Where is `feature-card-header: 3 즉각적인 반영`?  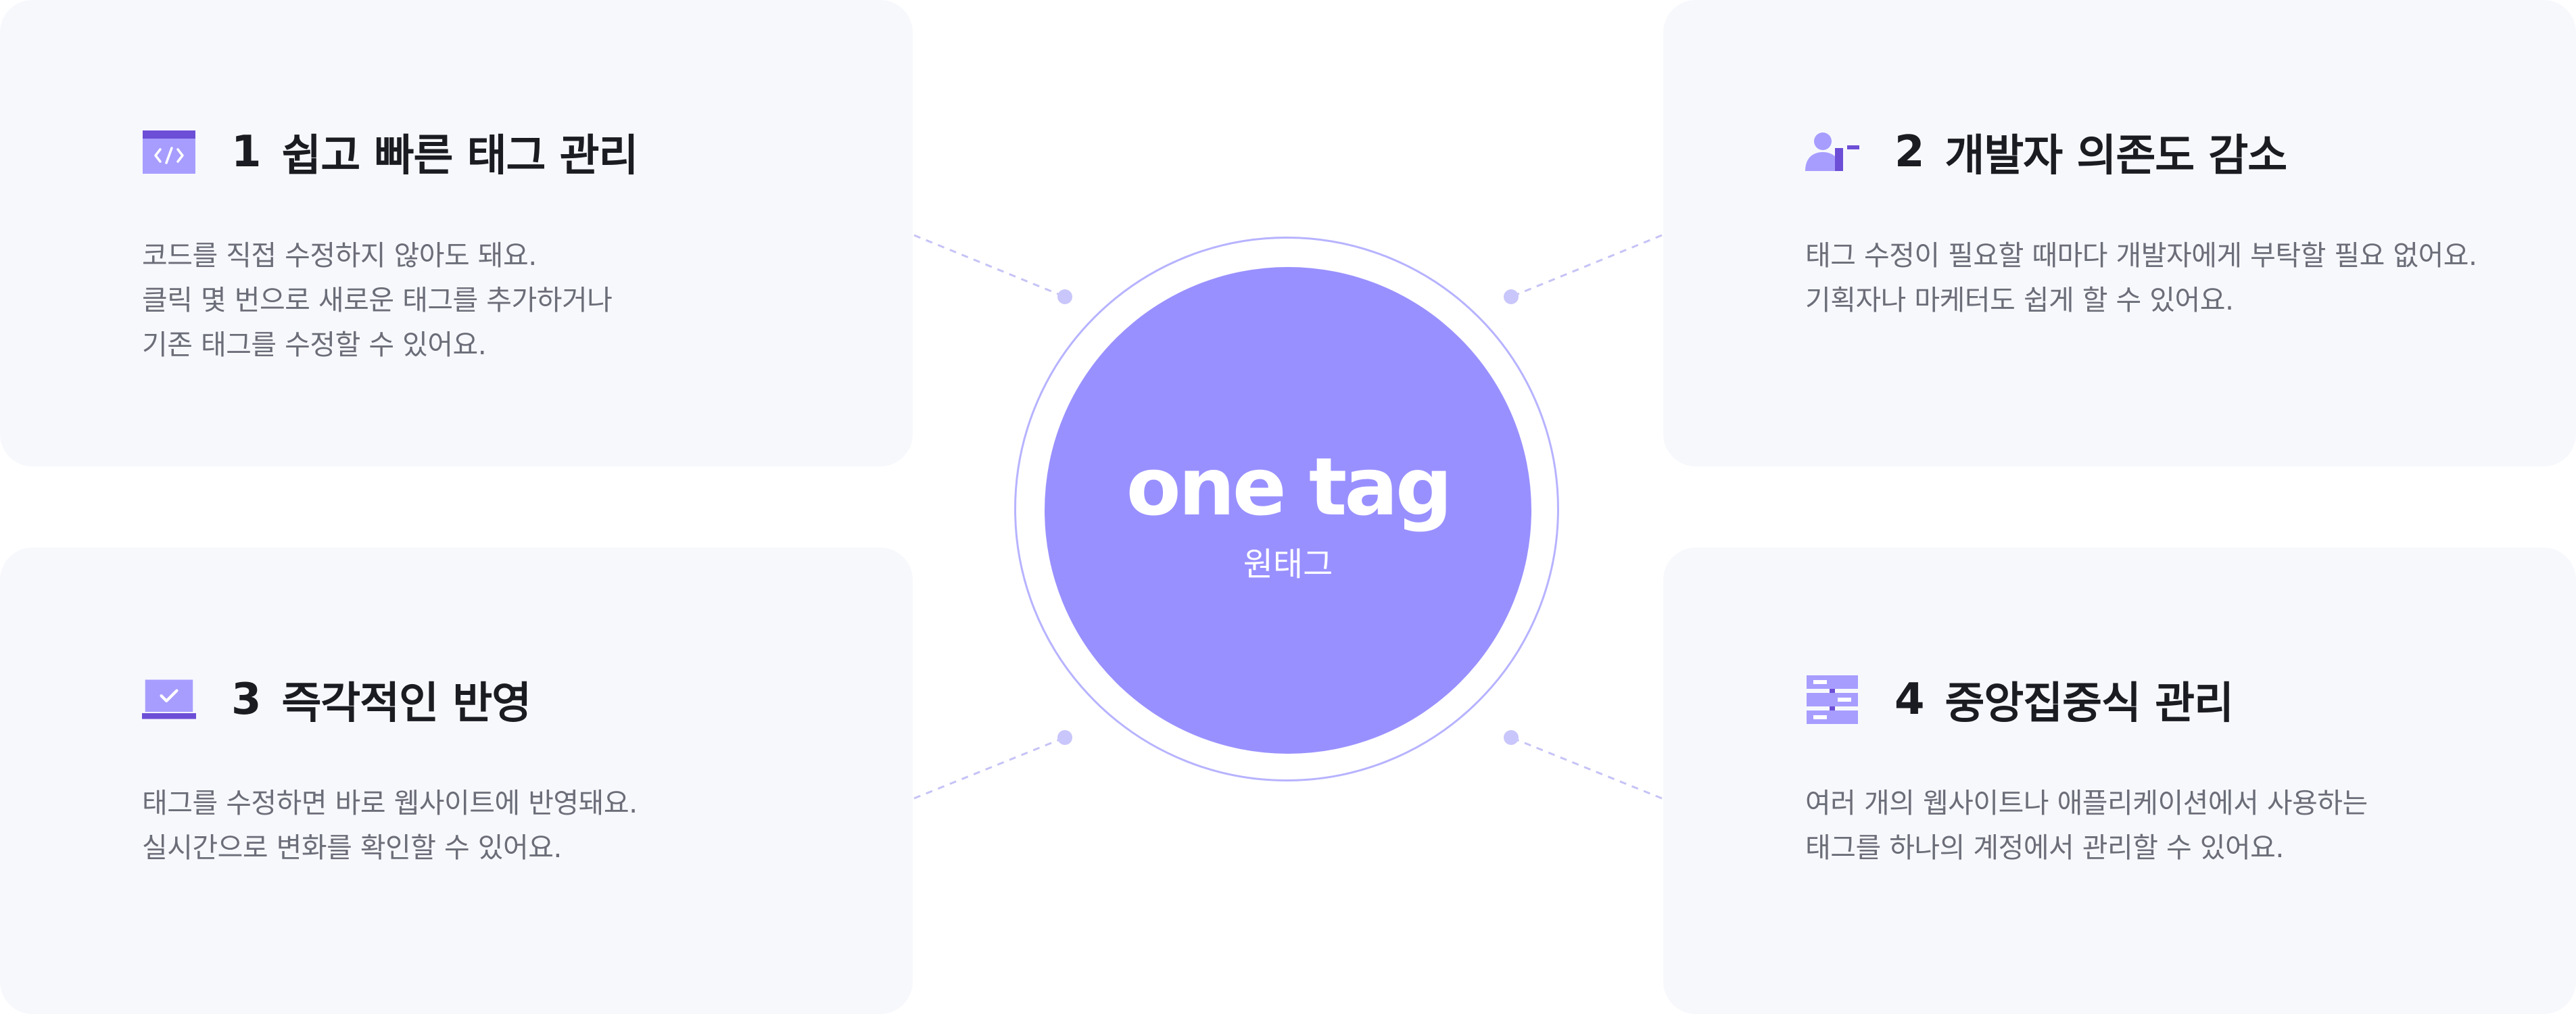 feature-card-header: 3 즉각적인 반영 is located at coordinates (336, 700).